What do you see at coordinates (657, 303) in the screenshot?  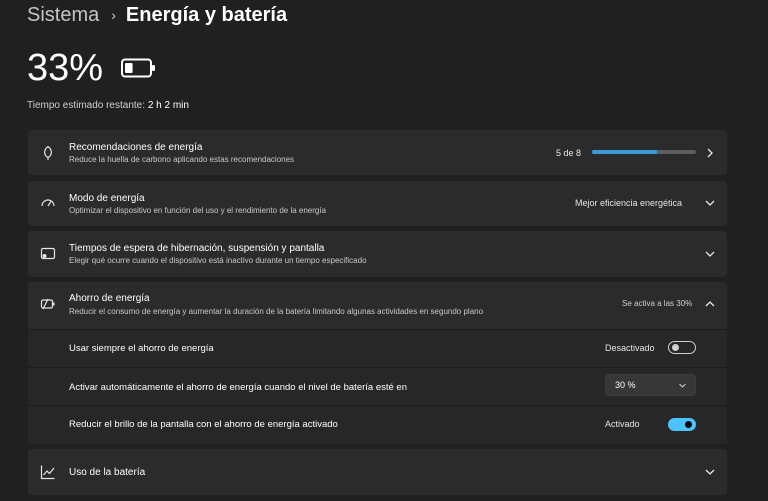 I see `battery-saver-status: Se activa a las 30%` at bounding box center [657, 303].